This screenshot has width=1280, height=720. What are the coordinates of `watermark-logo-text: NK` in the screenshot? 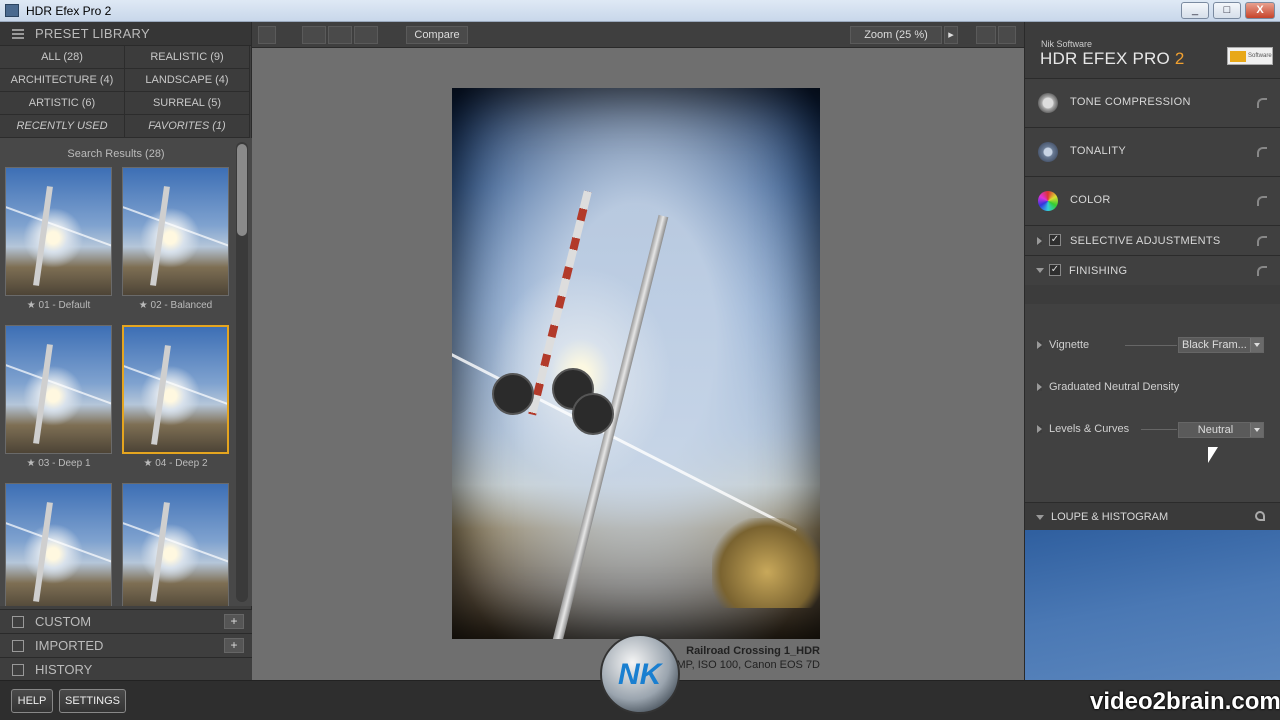 It's located at (640, 674).